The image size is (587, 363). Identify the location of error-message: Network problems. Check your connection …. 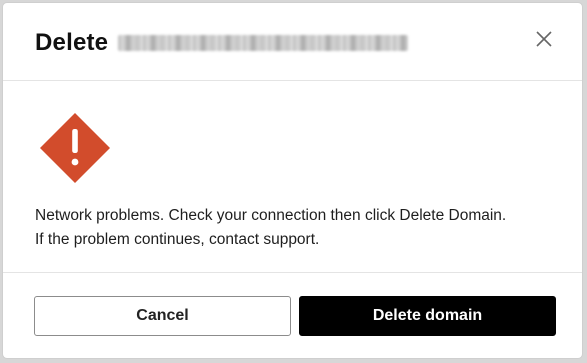
(300, 228).